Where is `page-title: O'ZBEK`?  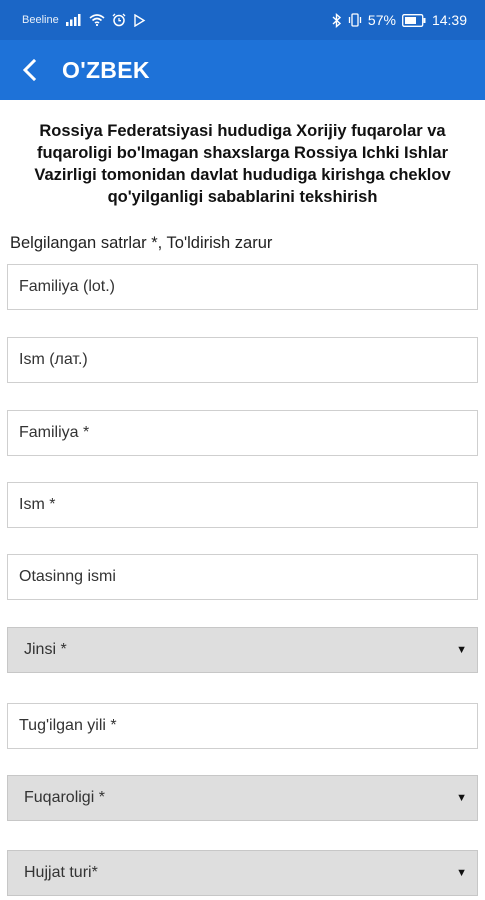 page-title: O'ZBEK is located at coordinates (106, 69).